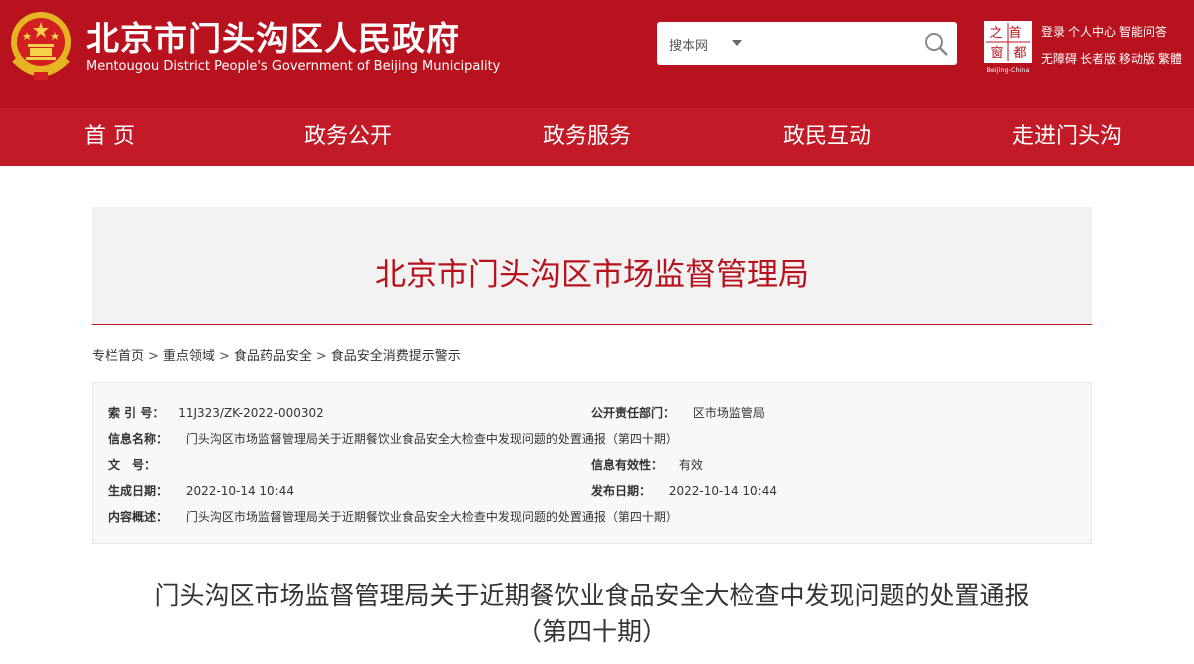 The height and width of the screenshot is (664, 1194). Describe the element at coordinates (591, 631) in the screenshot. I see `article-title-line: （第四十期）` at that location.